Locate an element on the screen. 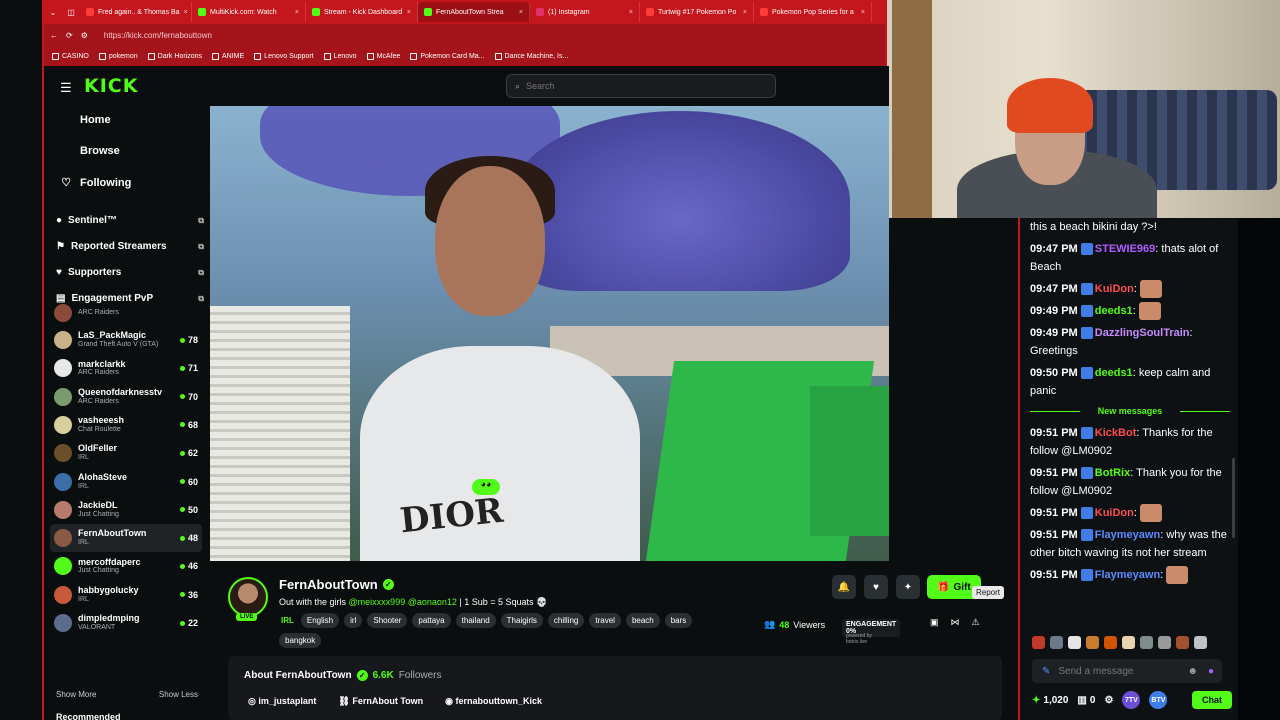 This screenshot has width=1280, height=720. social-link: ◎ im_justaplant is located at coordinates (282, 701).